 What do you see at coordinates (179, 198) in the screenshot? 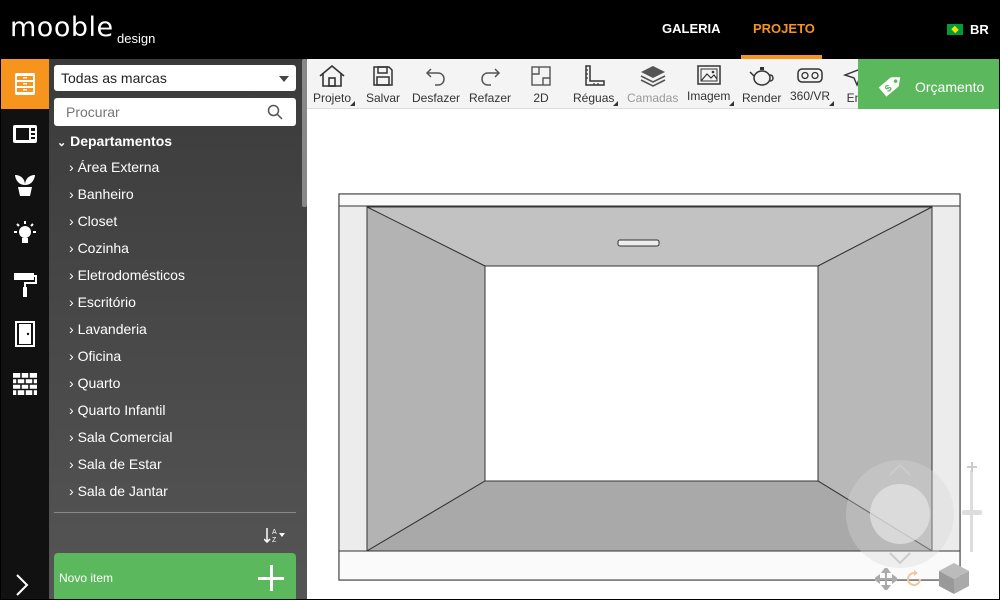
I see `department-item: › Banheiro` at bounding box center [179, 198].